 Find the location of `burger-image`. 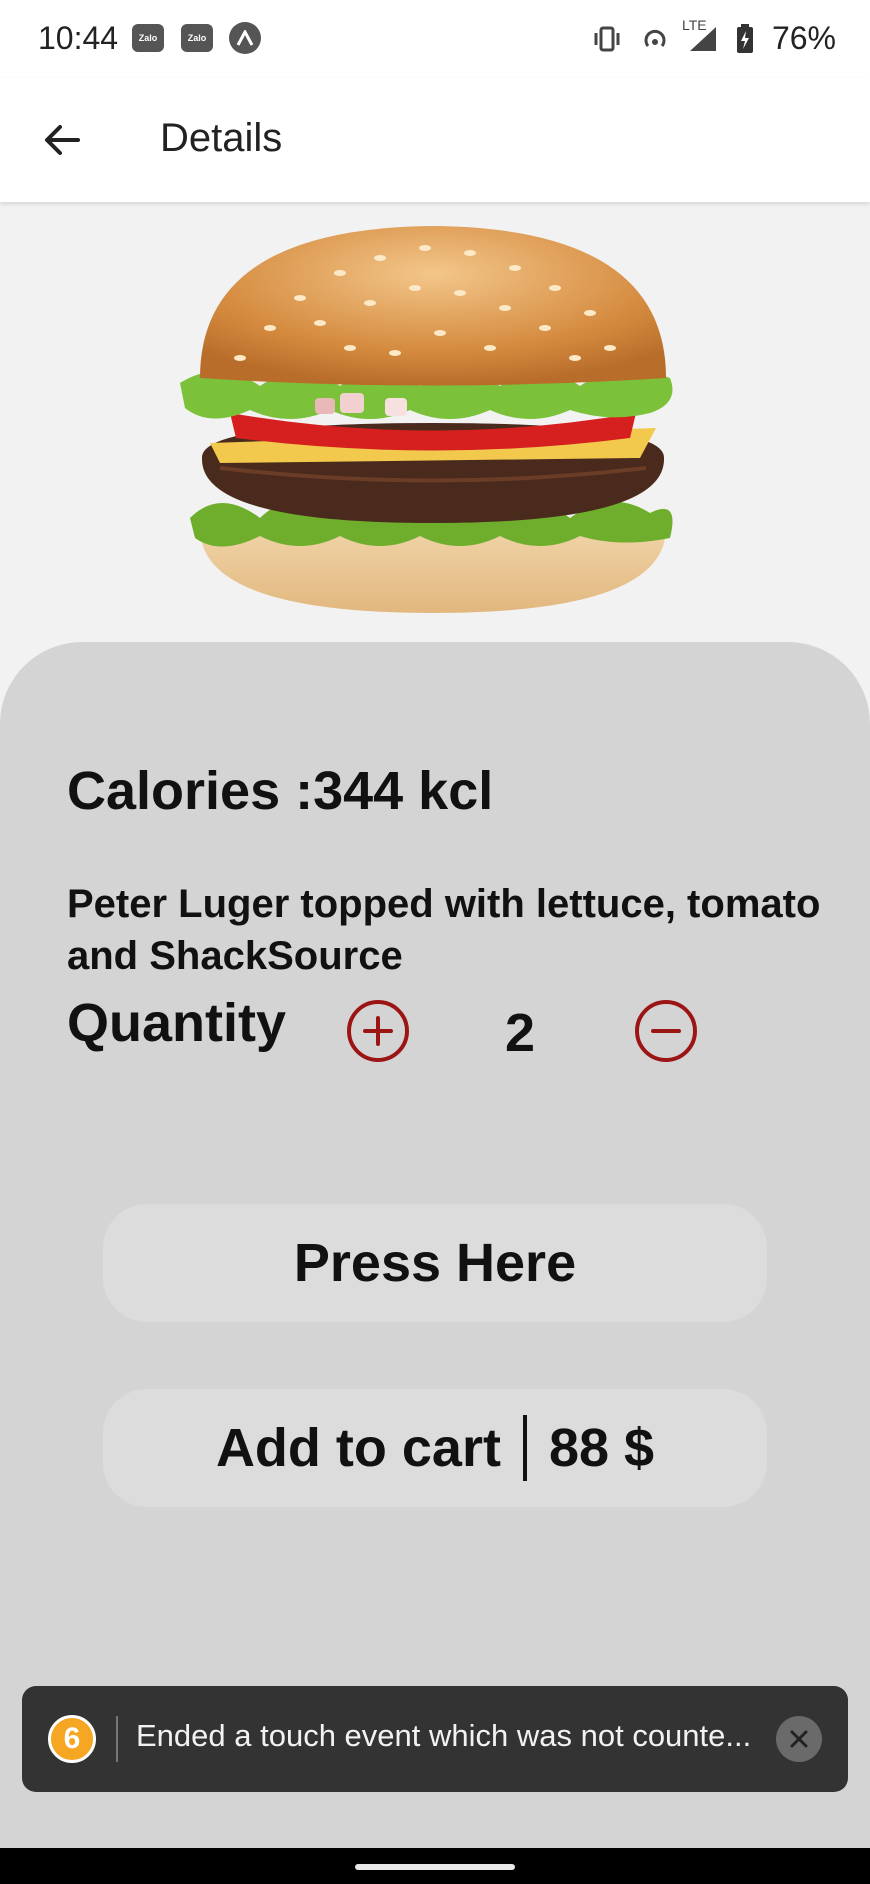

burger-image is located at coordinates (433, 418).